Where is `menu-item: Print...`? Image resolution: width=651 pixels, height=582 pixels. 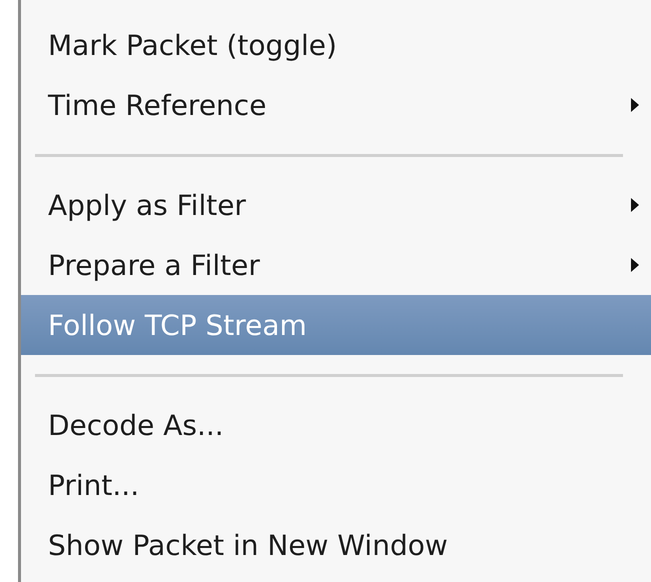
menu-item: Print... is located at coordinates (336, 485).